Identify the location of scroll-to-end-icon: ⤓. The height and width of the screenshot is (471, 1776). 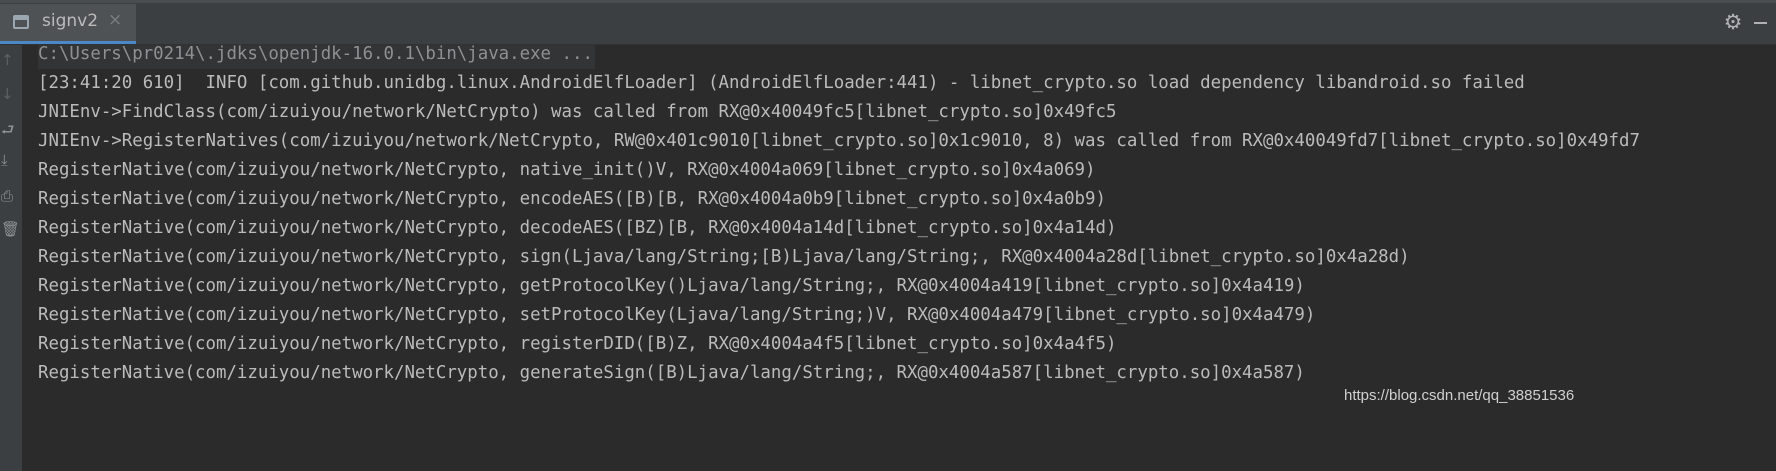
(11, 160).